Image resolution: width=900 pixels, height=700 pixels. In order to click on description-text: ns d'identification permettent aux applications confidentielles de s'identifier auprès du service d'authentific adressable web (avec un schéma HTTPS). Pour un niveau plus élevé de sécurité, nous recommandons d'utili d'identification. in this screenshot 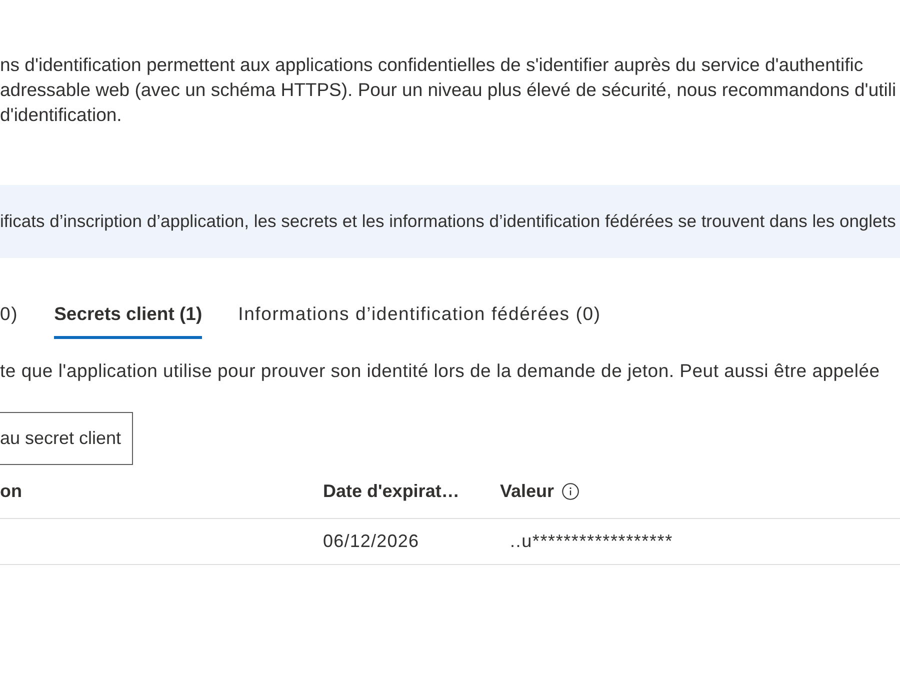, I will do `click(448, 90)`.